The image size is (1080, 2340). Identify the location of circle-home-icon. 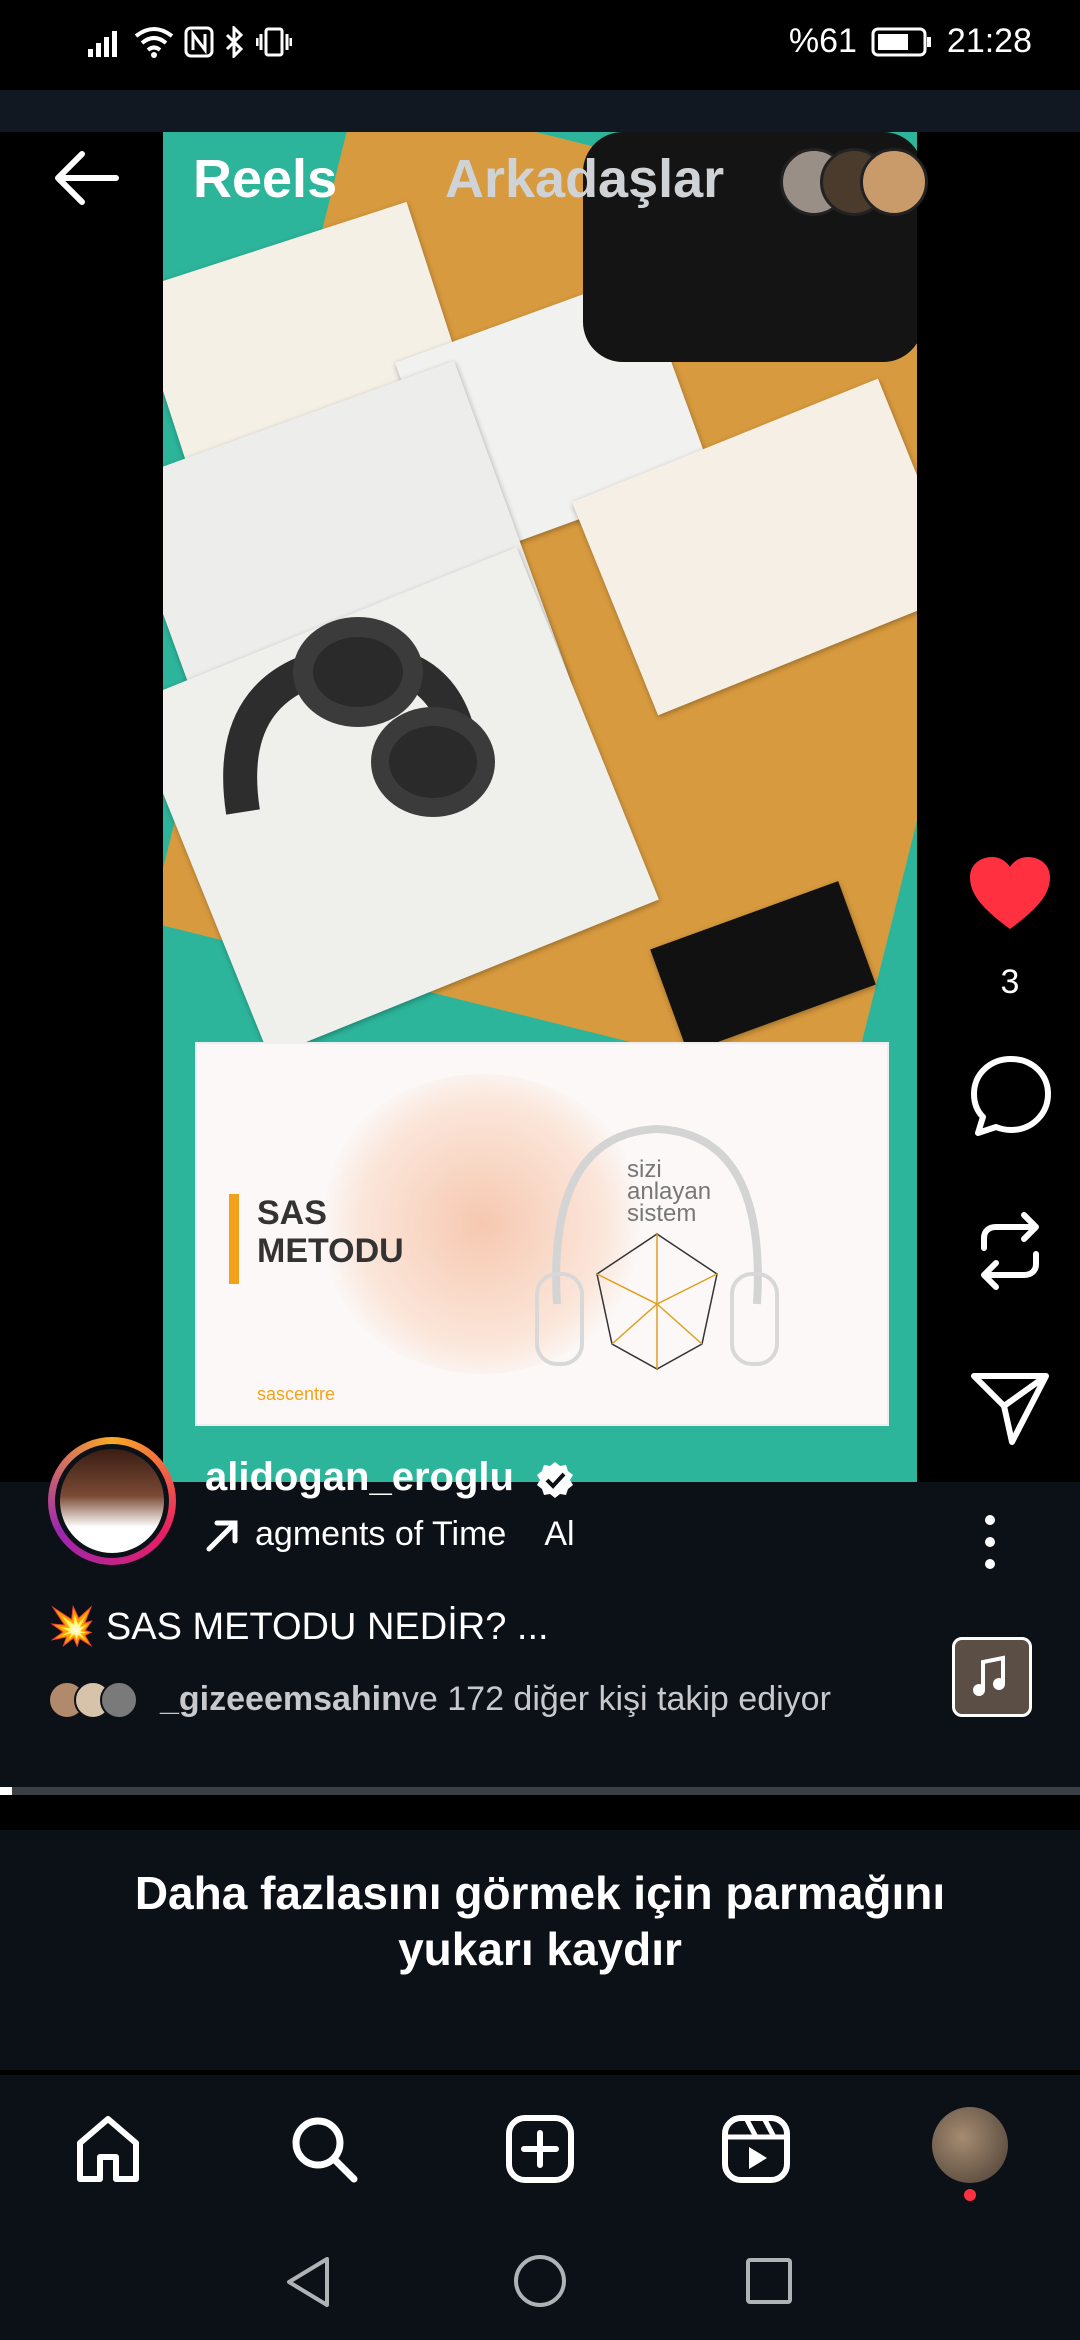
(540, 2281).